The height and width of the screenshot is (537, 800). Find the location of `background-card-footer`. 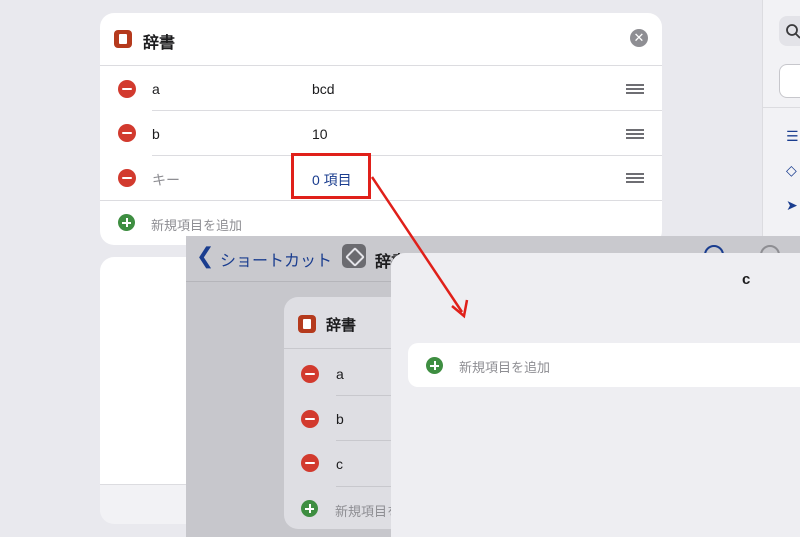

background-card-footer is located at coordinates (143, 504).